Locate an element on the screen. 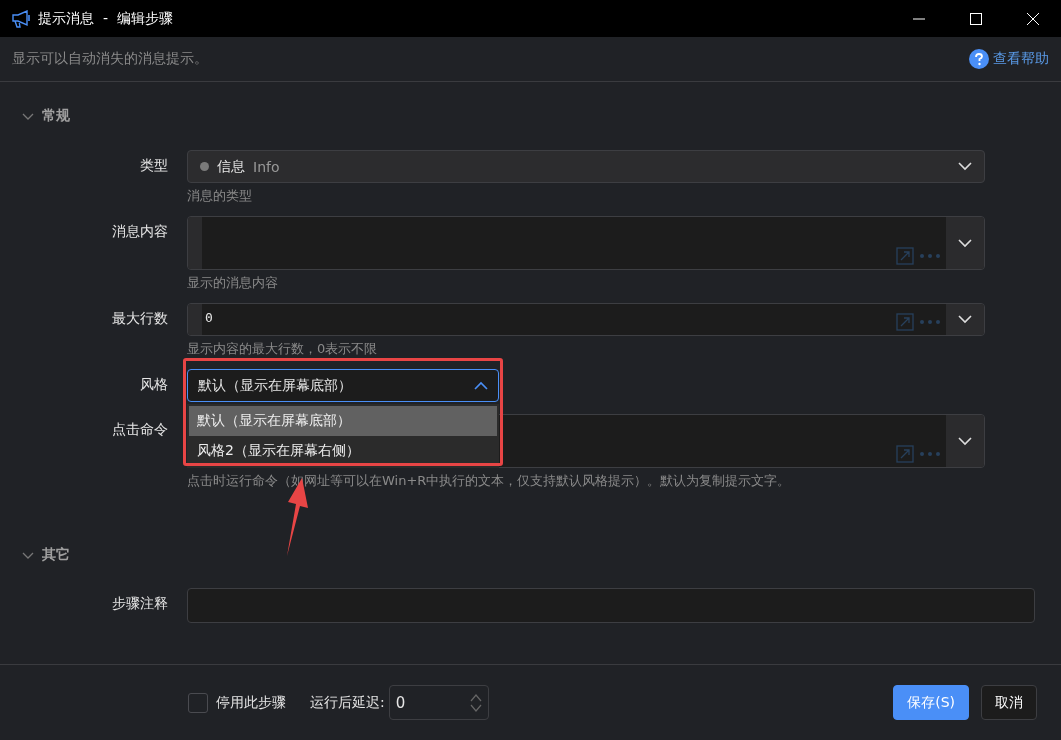 The width and height of the screenshot is (1061, 740). field-label: 点击命令 is located at coordinates (140, 429).